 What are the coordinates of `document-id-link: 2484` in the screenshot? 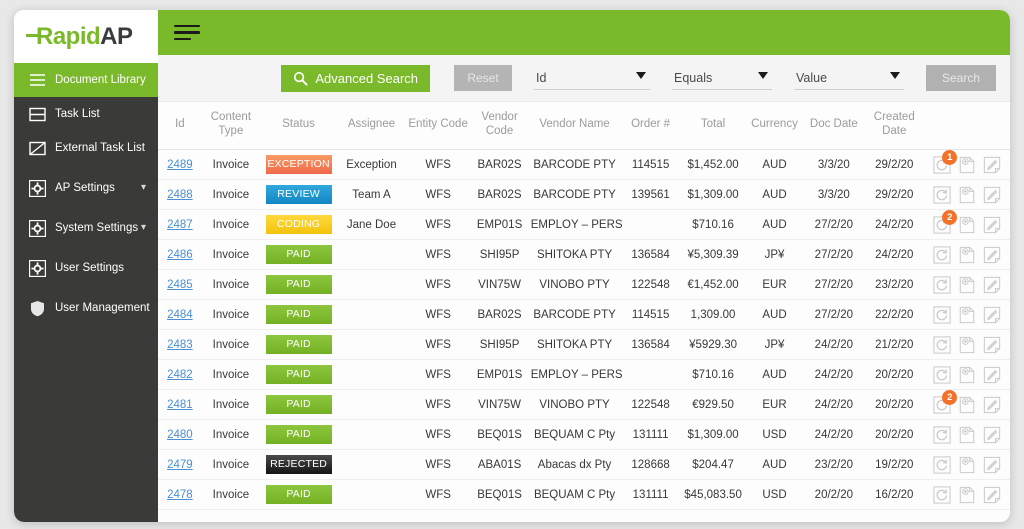 It's located at (180, 315).